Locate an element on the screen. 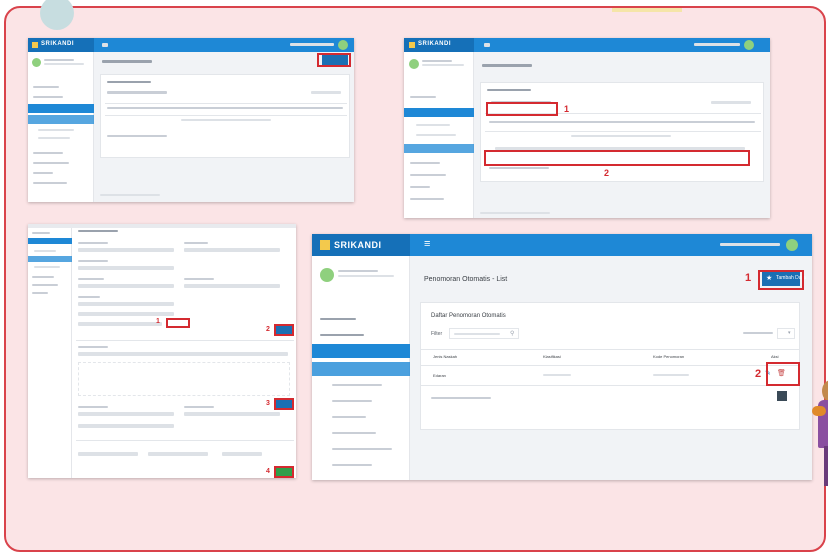  highlight-actions is located at coordinates (783, 374).